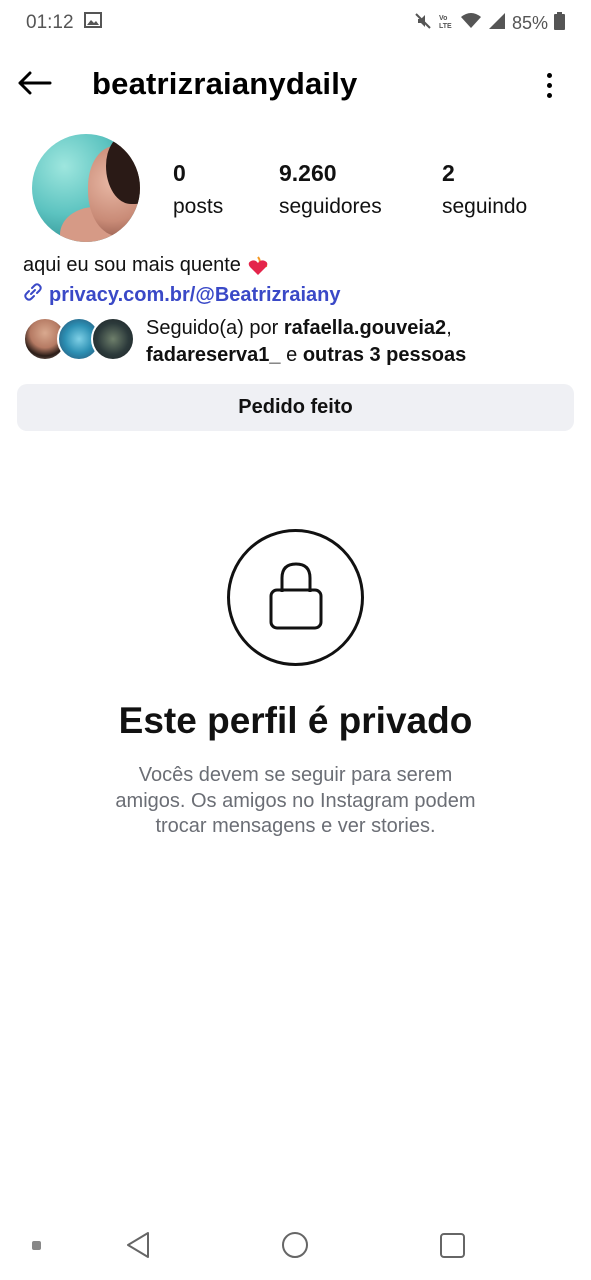  I want to click on heart-on-fire-icon, so click(258, 266).